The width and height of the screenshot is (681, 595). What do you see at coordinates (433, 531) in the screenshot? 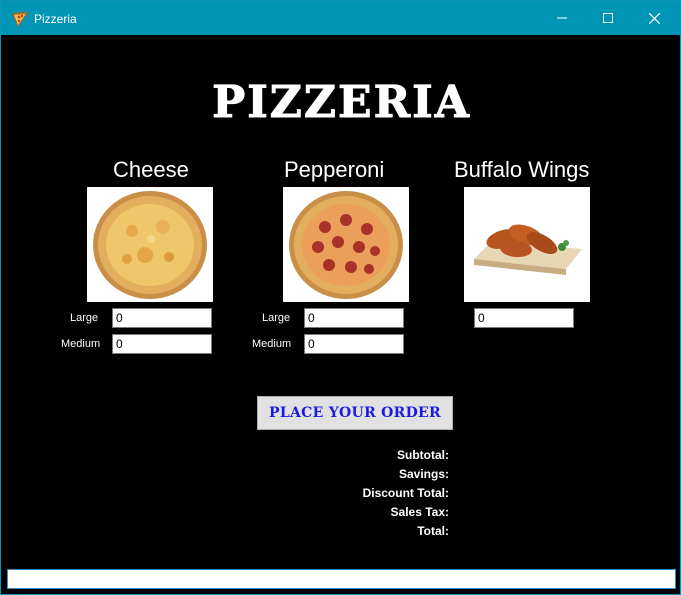
I see `total-label: Total:` at bounding box center [433, 531].